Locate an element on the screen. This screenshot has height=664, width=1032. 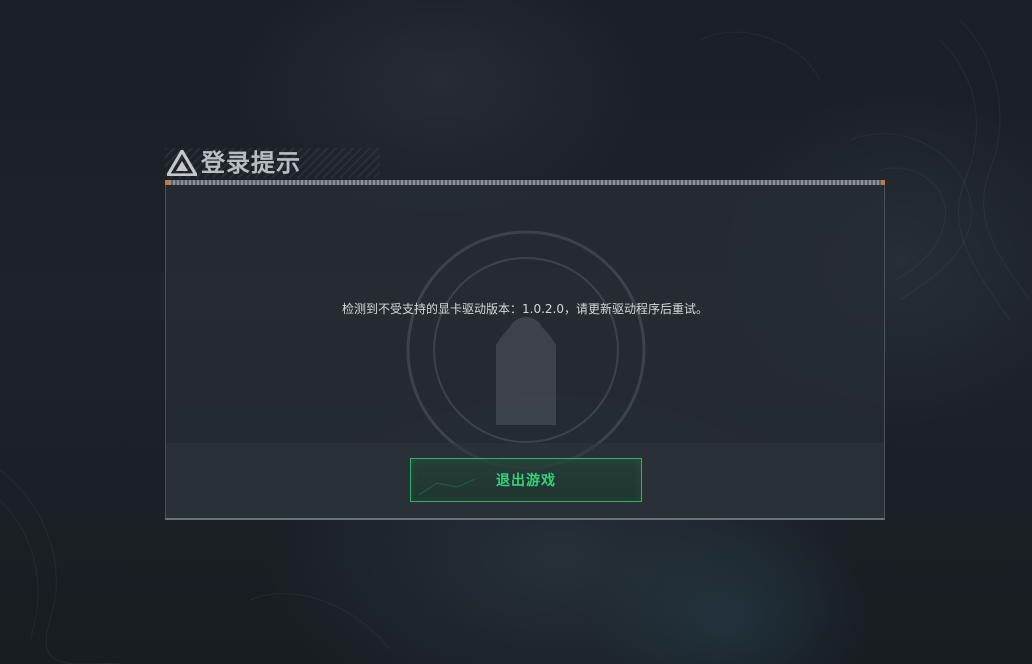
exit-game-button: 退出游戏 is located at coordinates (526, 480).